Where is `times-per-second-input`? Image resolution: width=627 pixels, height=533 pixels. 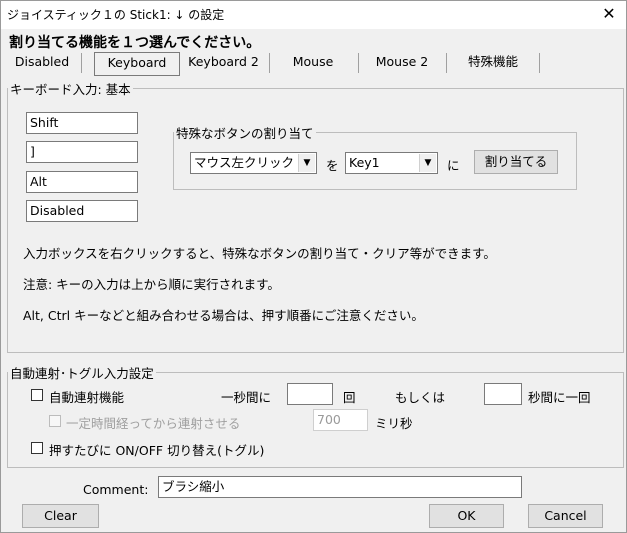
times-per-second-input is located at coordinates (310, 394).